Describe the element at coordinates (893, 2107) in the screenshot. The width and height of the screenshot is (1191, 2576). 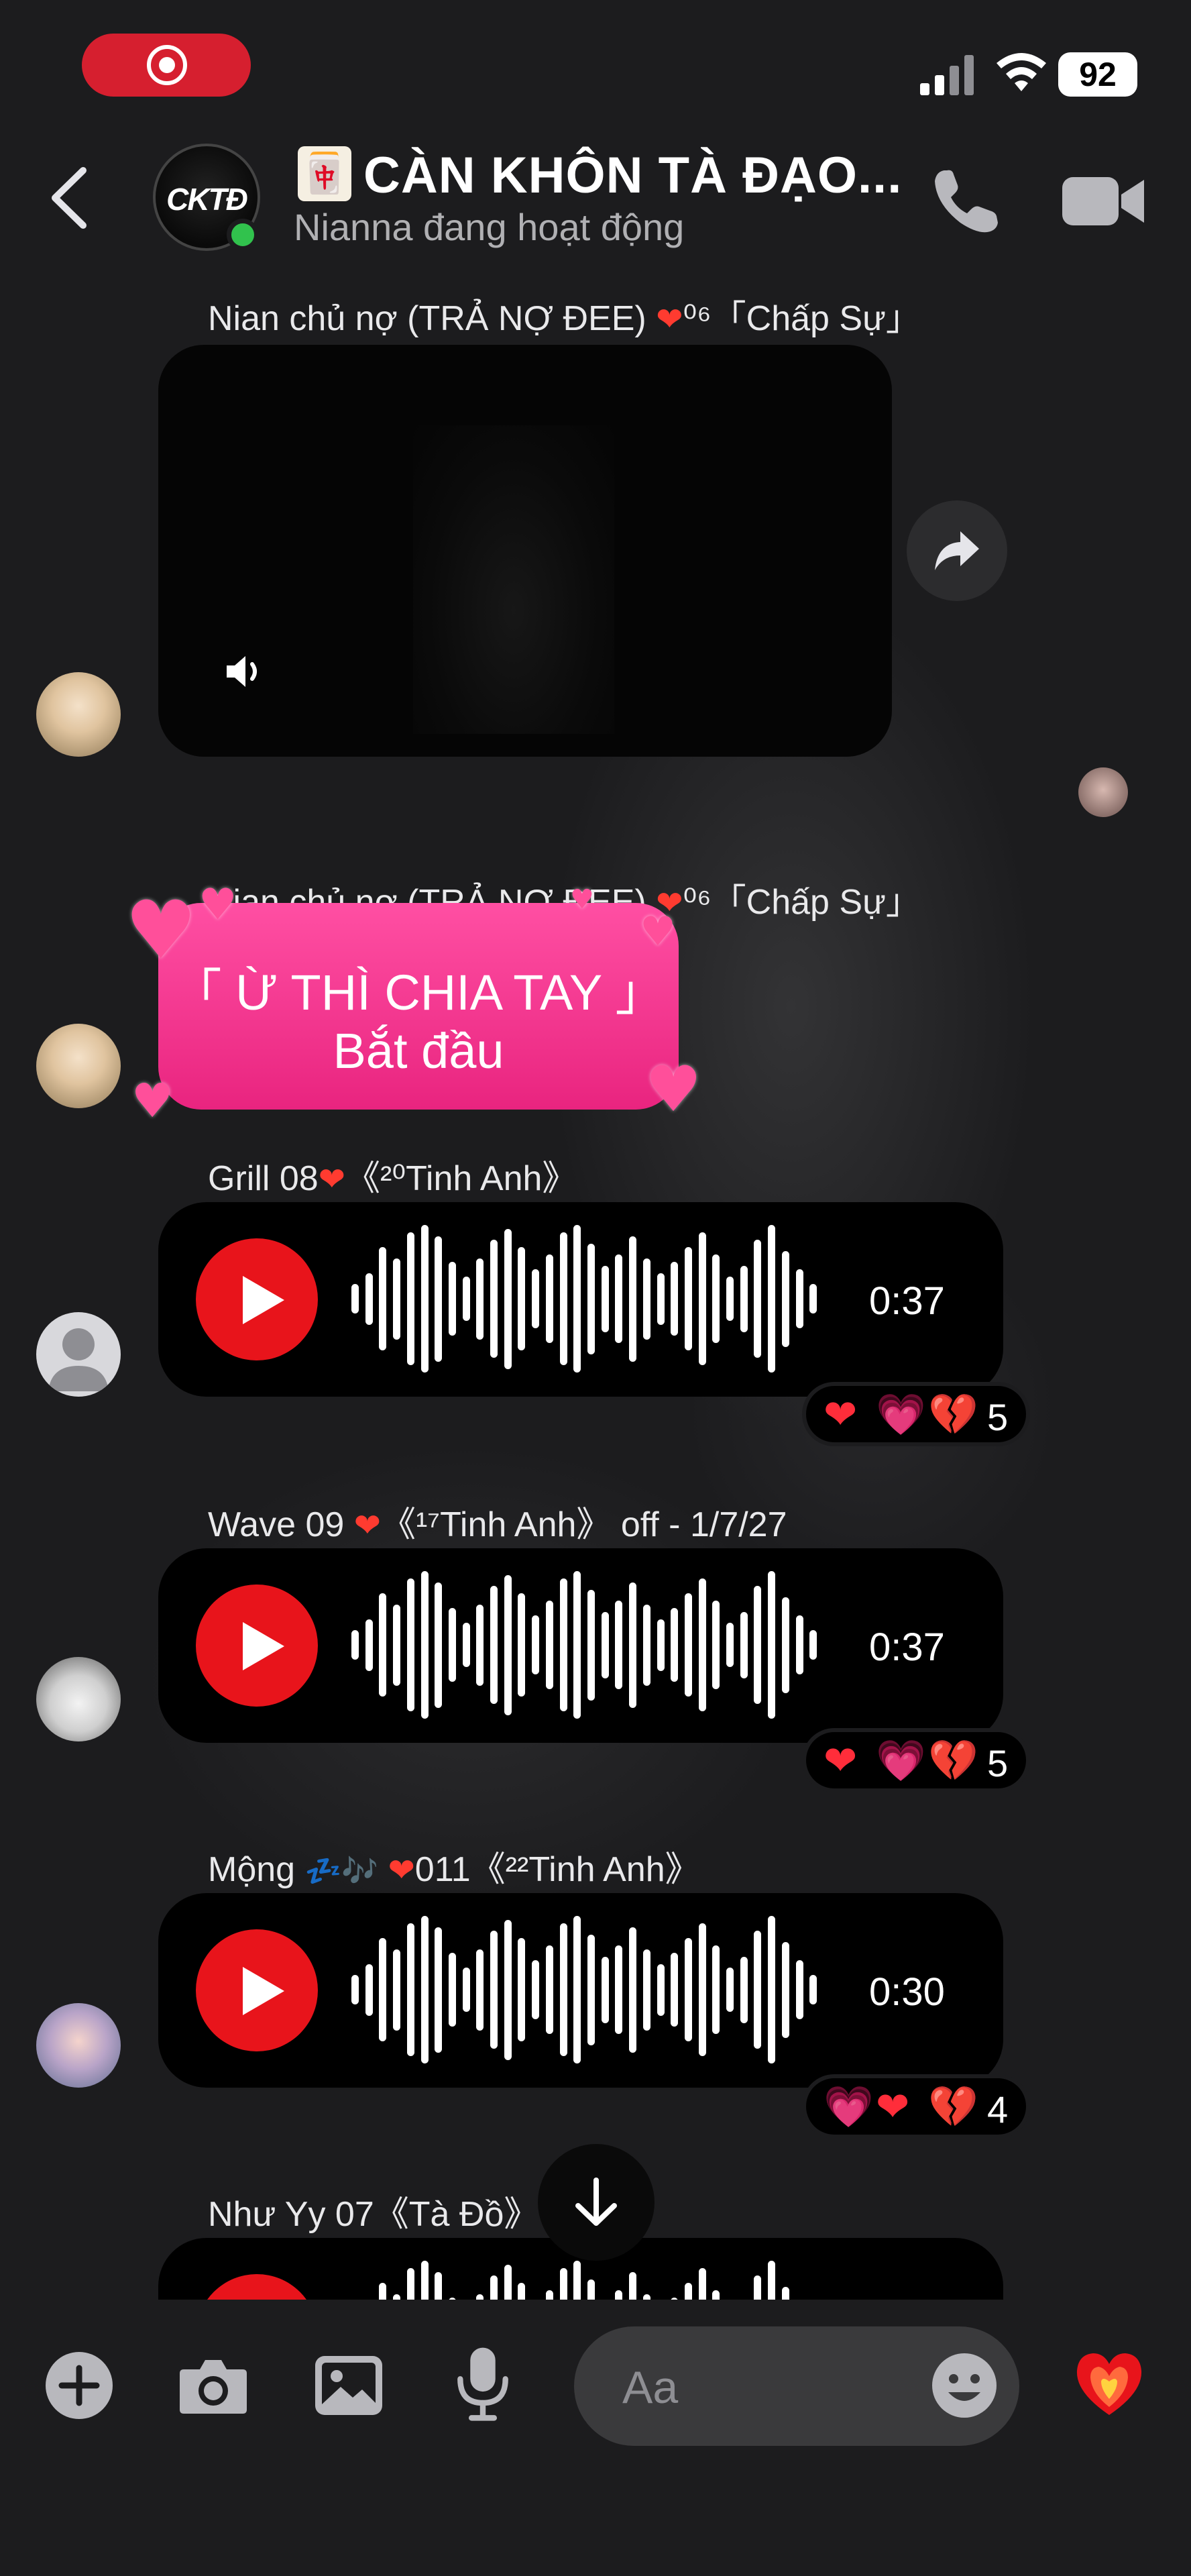
I see `heart-reaction-icon: ❤` at that location.